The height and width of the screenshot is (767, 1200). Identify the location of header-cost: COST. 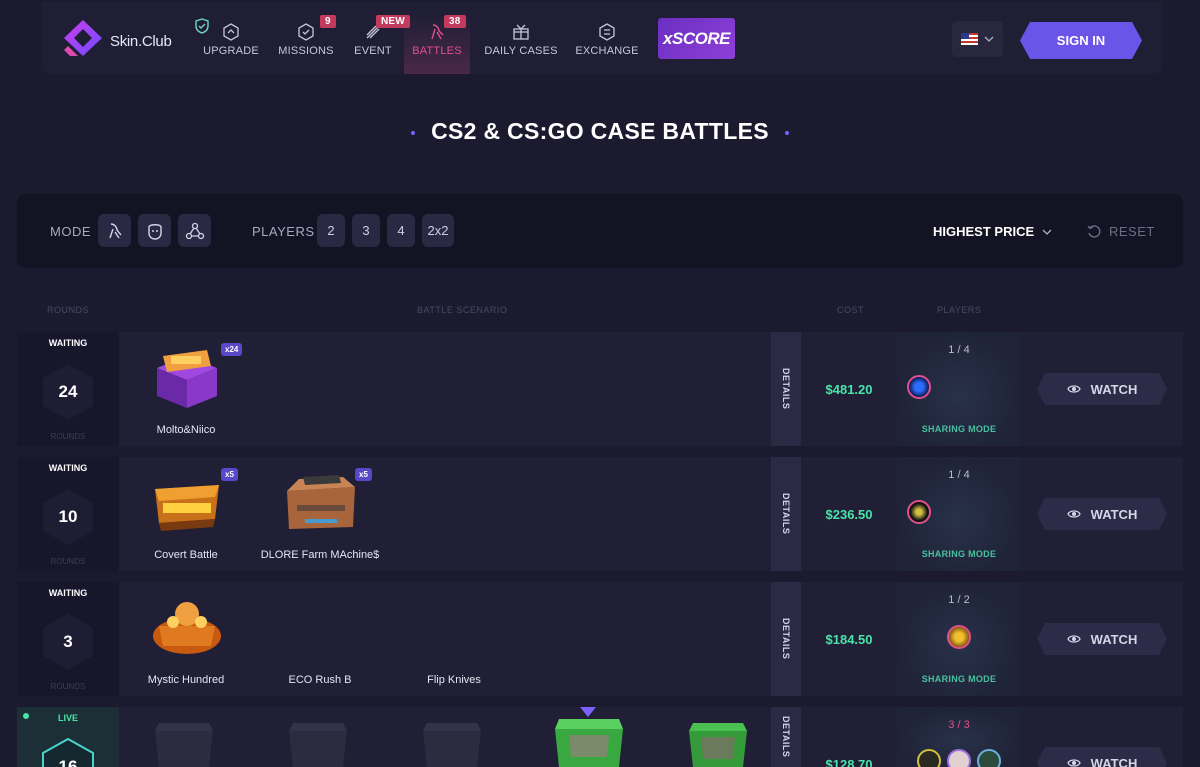
(851, 310).